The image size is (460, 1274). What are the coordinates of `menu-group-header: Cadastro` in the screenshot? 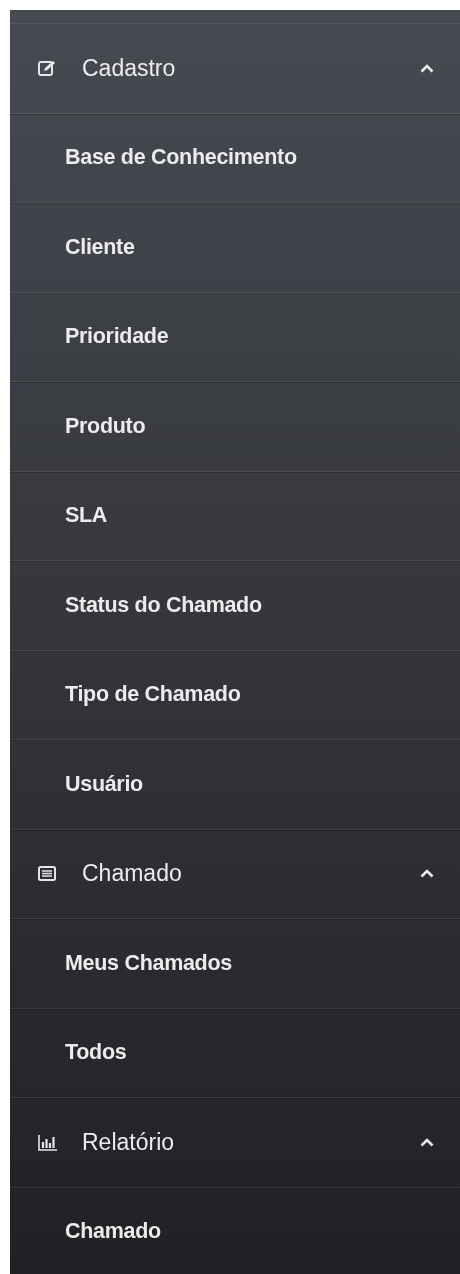 It's located at (235, 69).